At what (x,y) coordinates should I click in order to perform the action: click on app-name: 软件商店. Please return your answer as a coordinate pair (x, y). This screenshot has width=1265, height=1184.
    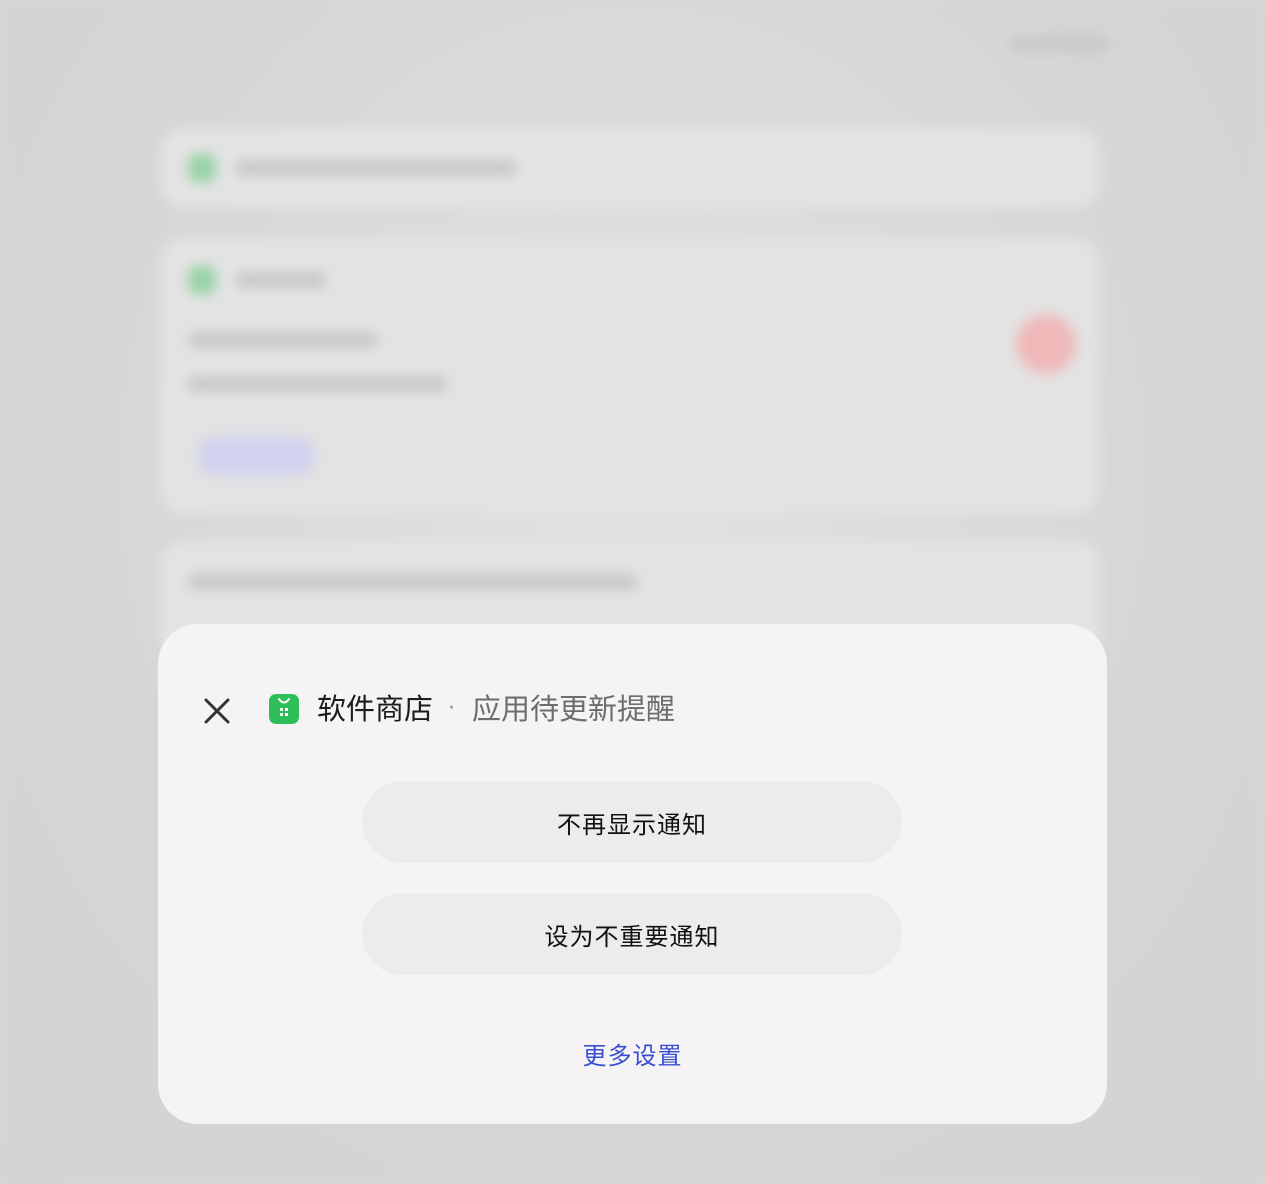
    Looking at the image, I should click on (375, 709).